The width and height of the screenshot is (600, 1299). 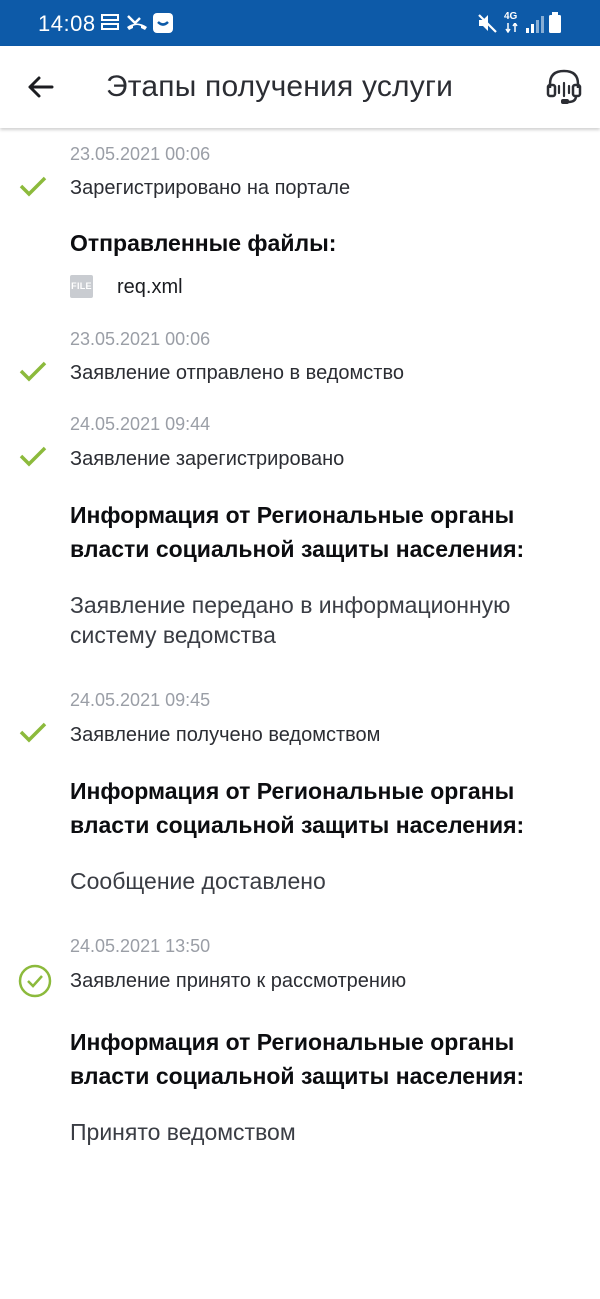 I want to click on check-circle-icon, so click(x=35, y=981).